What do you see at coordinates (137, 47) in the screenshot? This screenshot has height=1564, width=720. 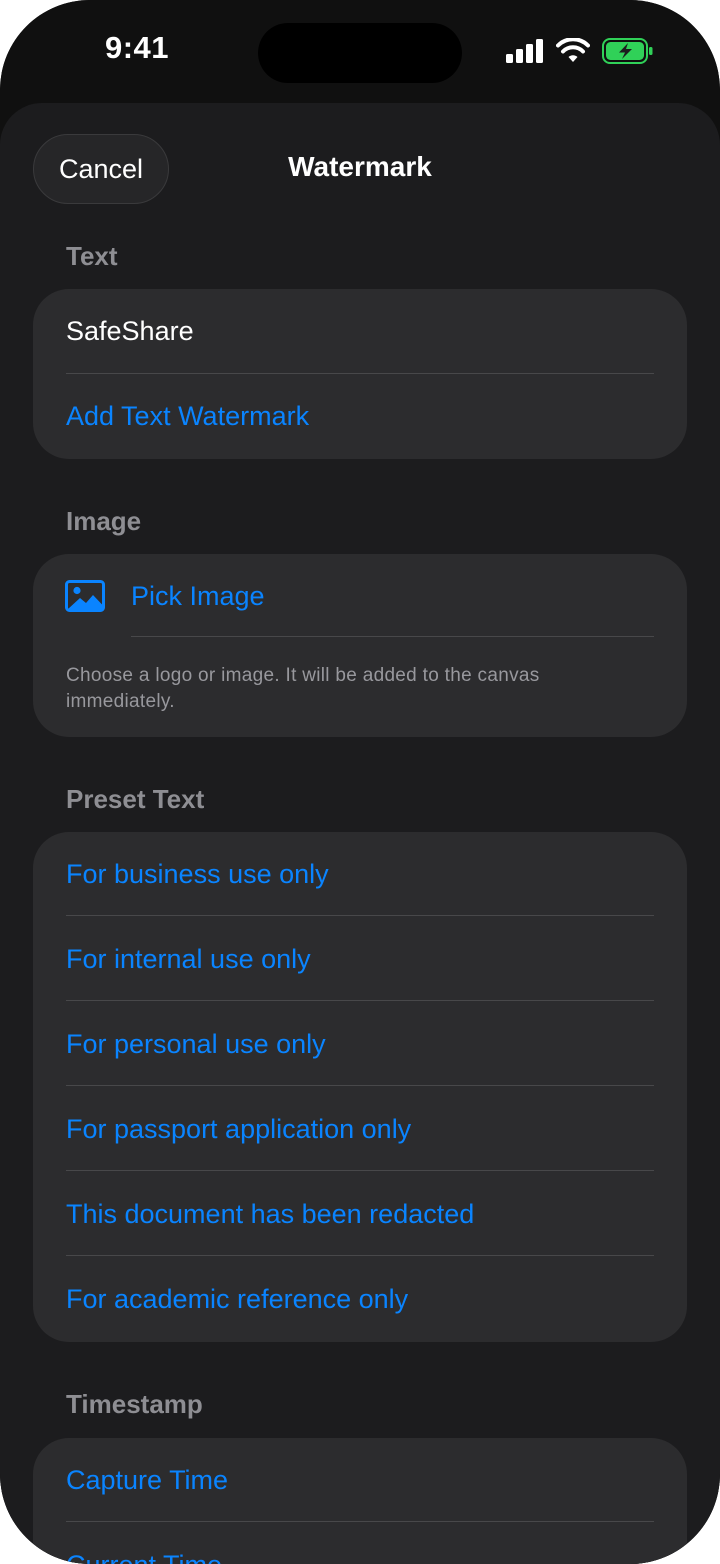 I see `status-time: 9:41` at bounding box center [137, 47].